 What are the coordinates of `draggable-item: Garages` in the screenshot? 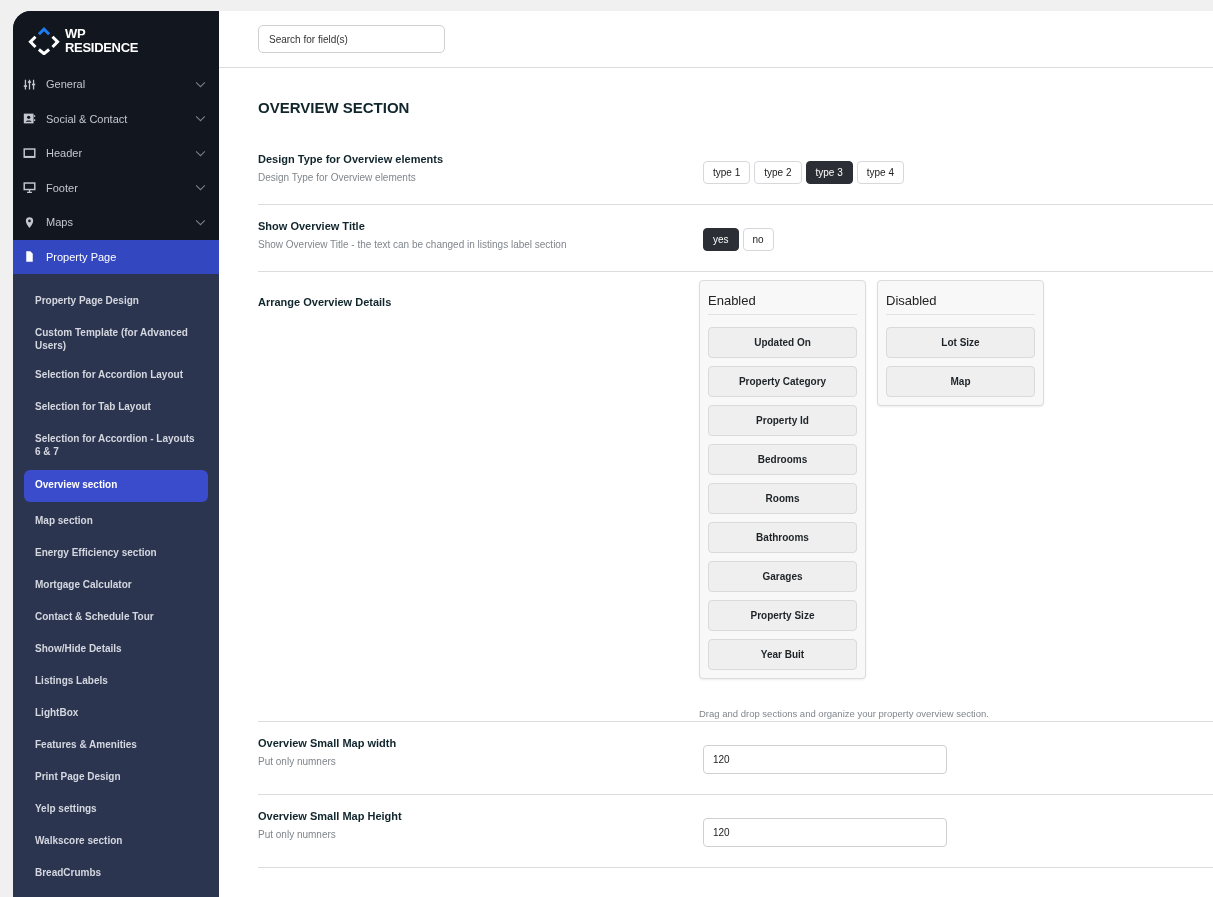 It's located at (782, 576).